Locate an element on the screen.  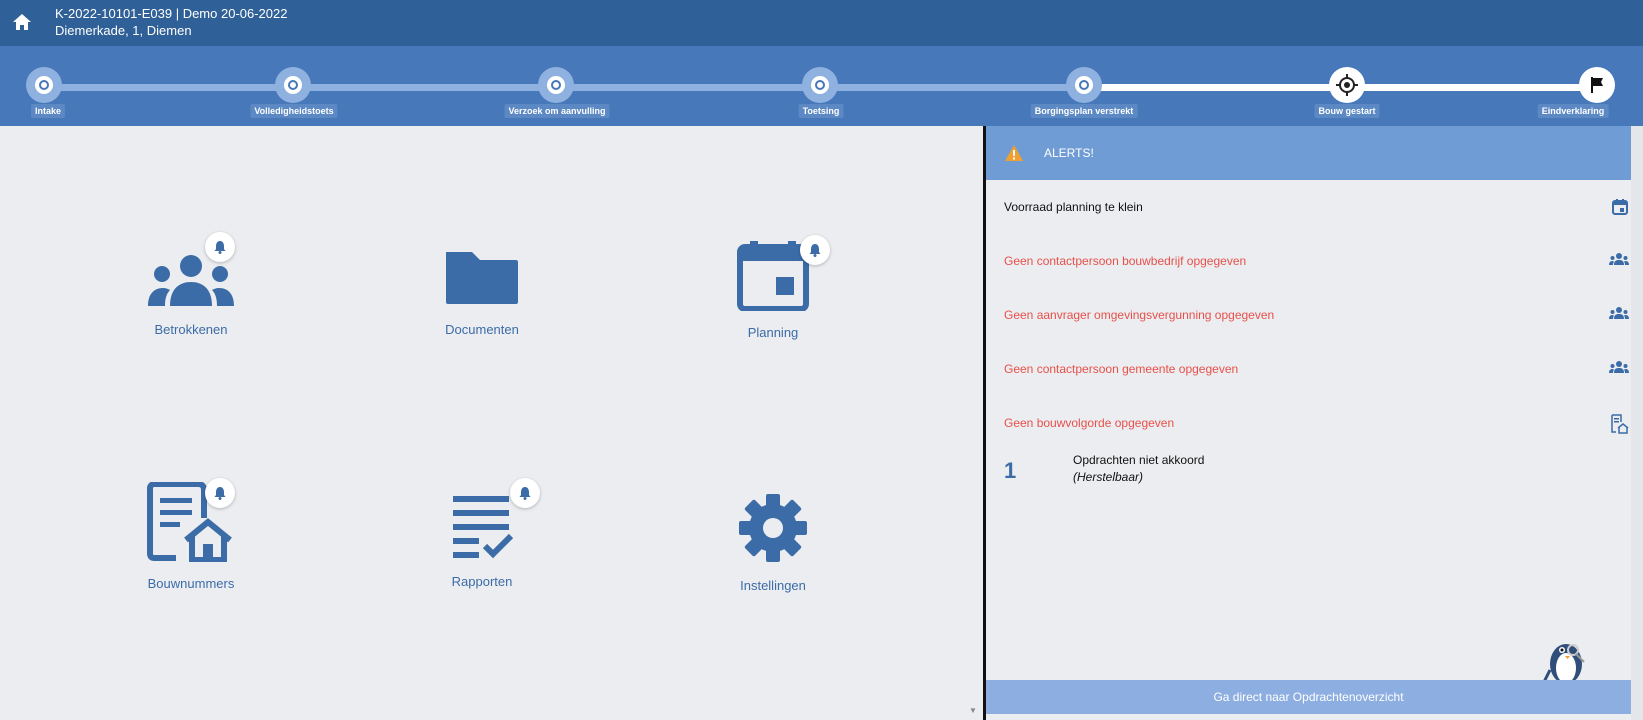
step-label: Borgingsplan verstrekt is located at coordinates (1084, 111).